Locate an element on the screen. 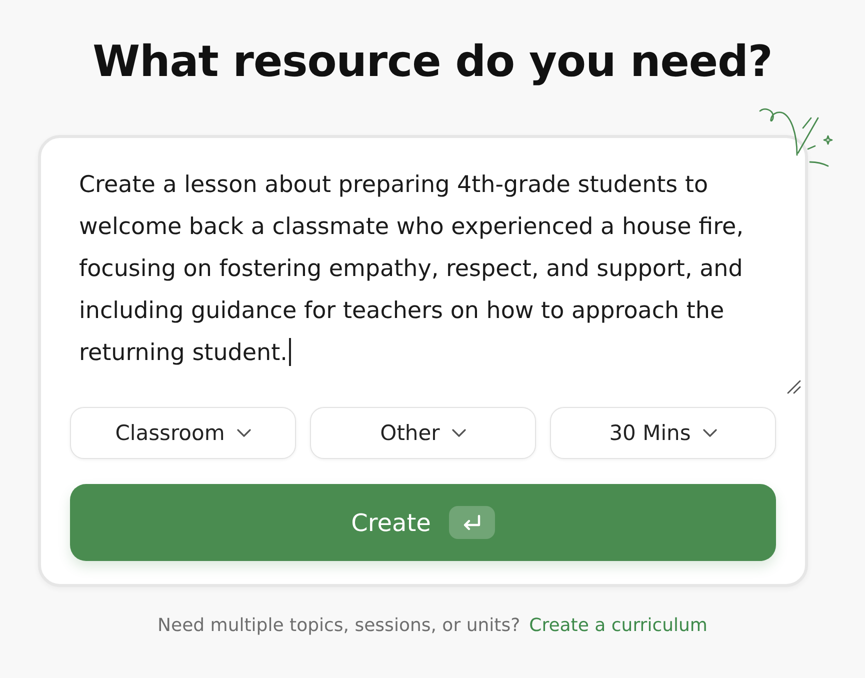 The height and width of the screenshot is (678, 865). dropdown-button: Classroom is located at coordinates (183, 433).